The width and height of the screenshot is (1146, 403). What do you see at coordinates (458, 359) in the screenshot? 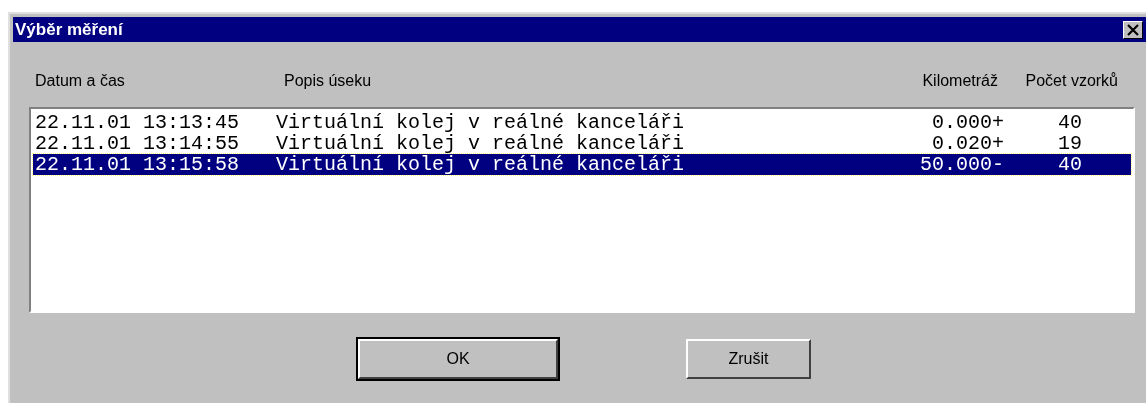
I see `ok-button: OK` at bounding box center [458, 359].